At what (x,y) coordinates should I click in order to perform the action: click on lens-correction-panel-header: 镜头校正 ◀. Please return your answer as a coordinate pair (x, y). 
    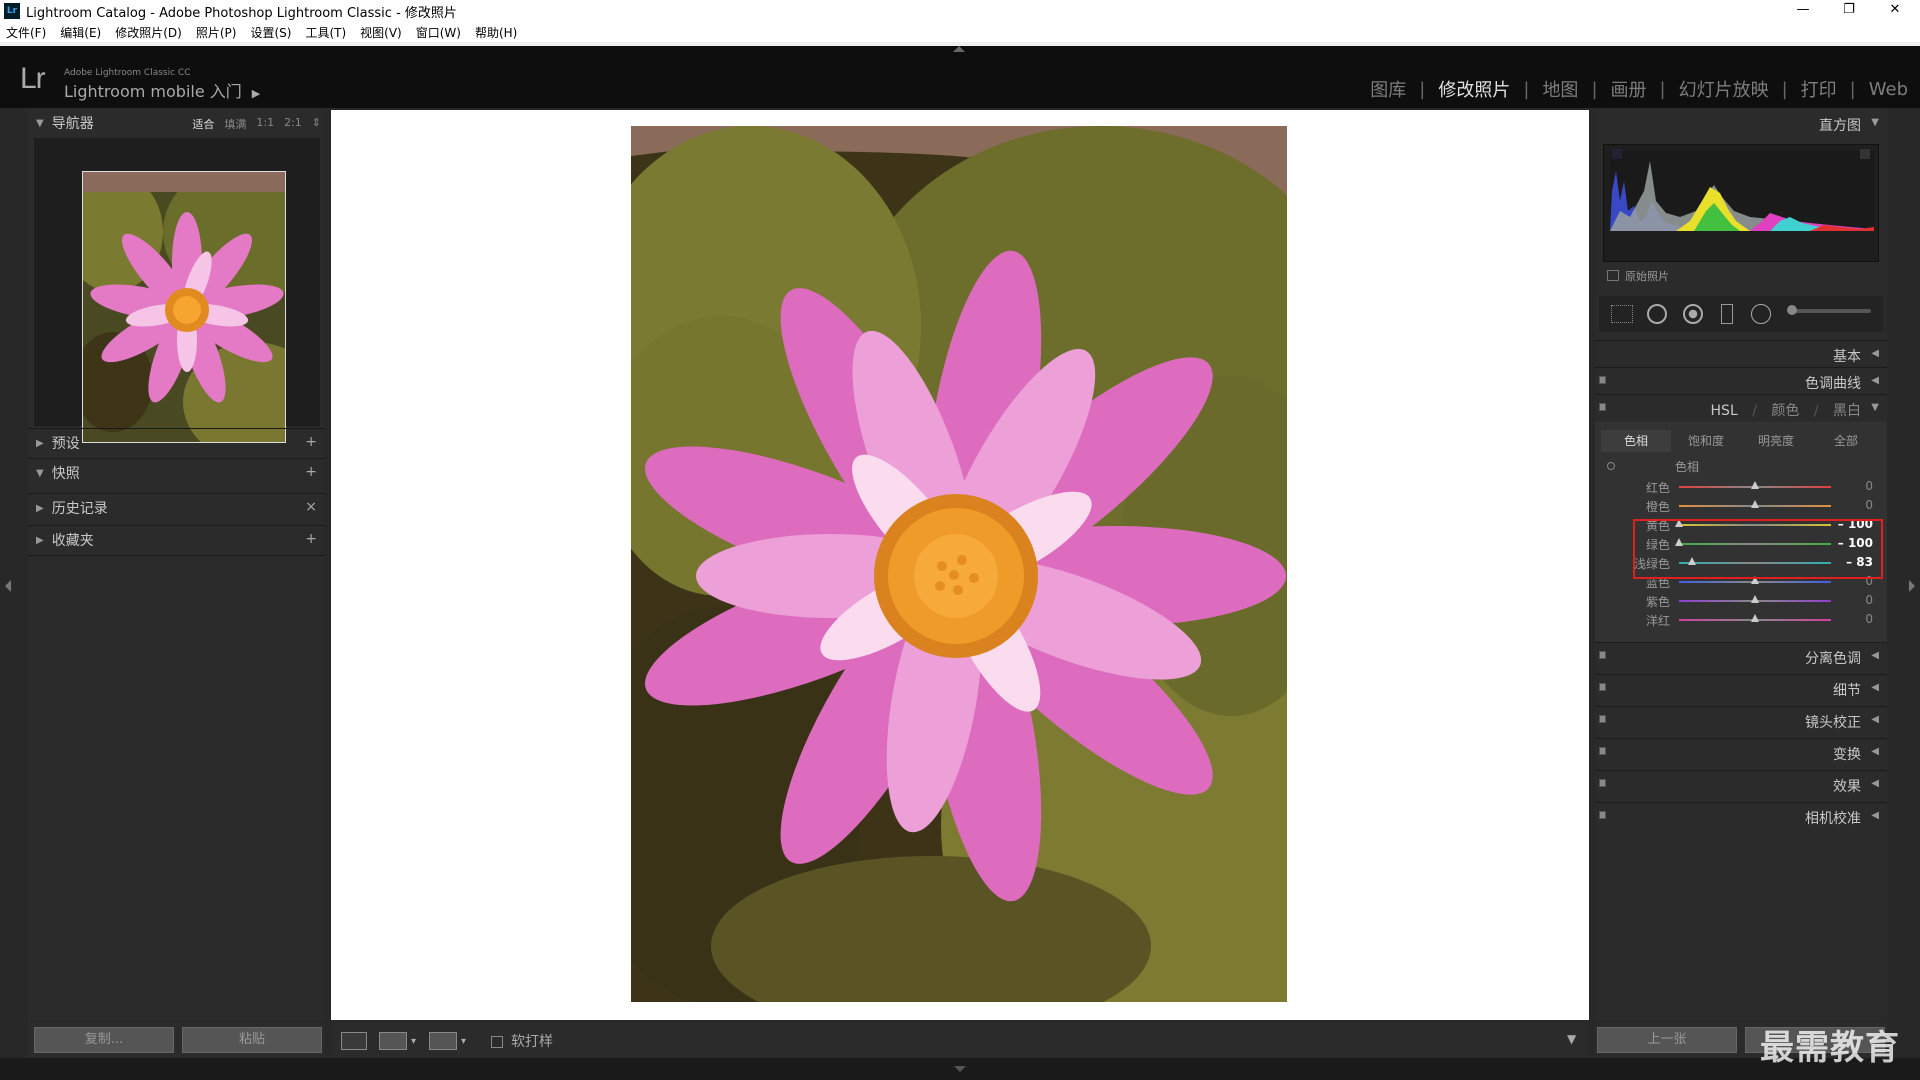
    Looking at the image, I should click on (1741, 719).